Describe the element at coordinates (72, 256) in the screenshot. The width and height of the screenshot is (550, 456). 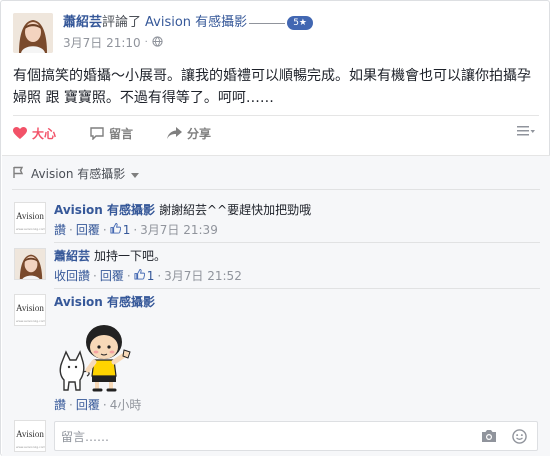
I see `comment-author: 蕭紹芸` at that location.